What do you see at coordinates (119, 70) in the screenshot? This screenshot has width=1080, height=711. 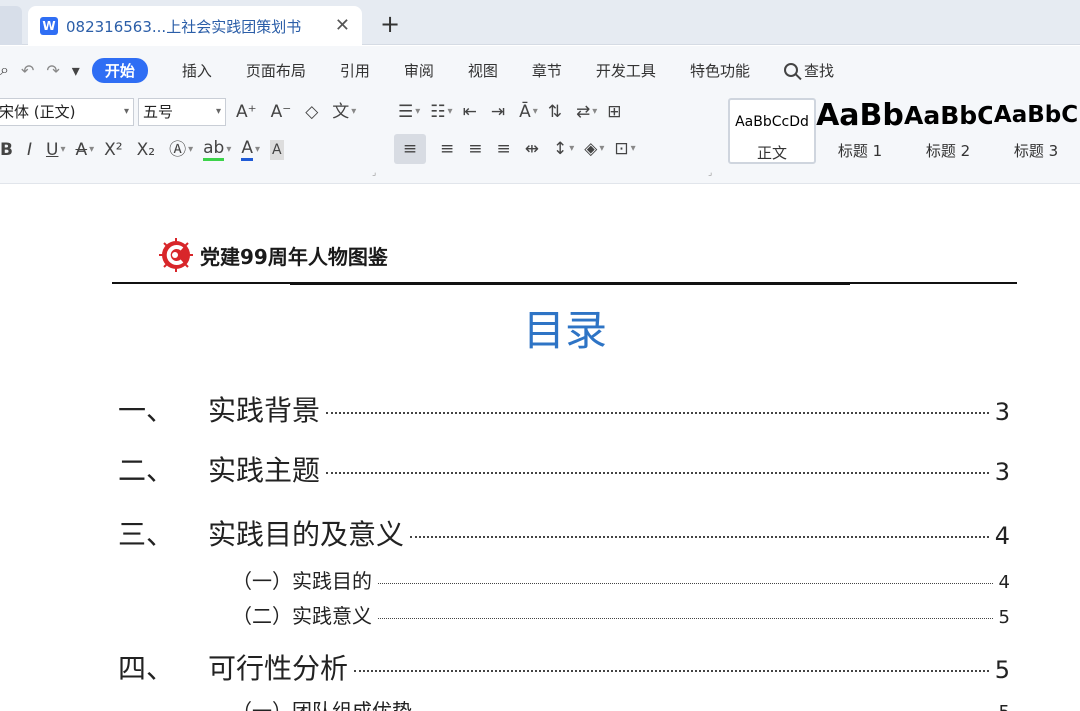 I see `menu-home: 开始` at bounding box center [119, 70].